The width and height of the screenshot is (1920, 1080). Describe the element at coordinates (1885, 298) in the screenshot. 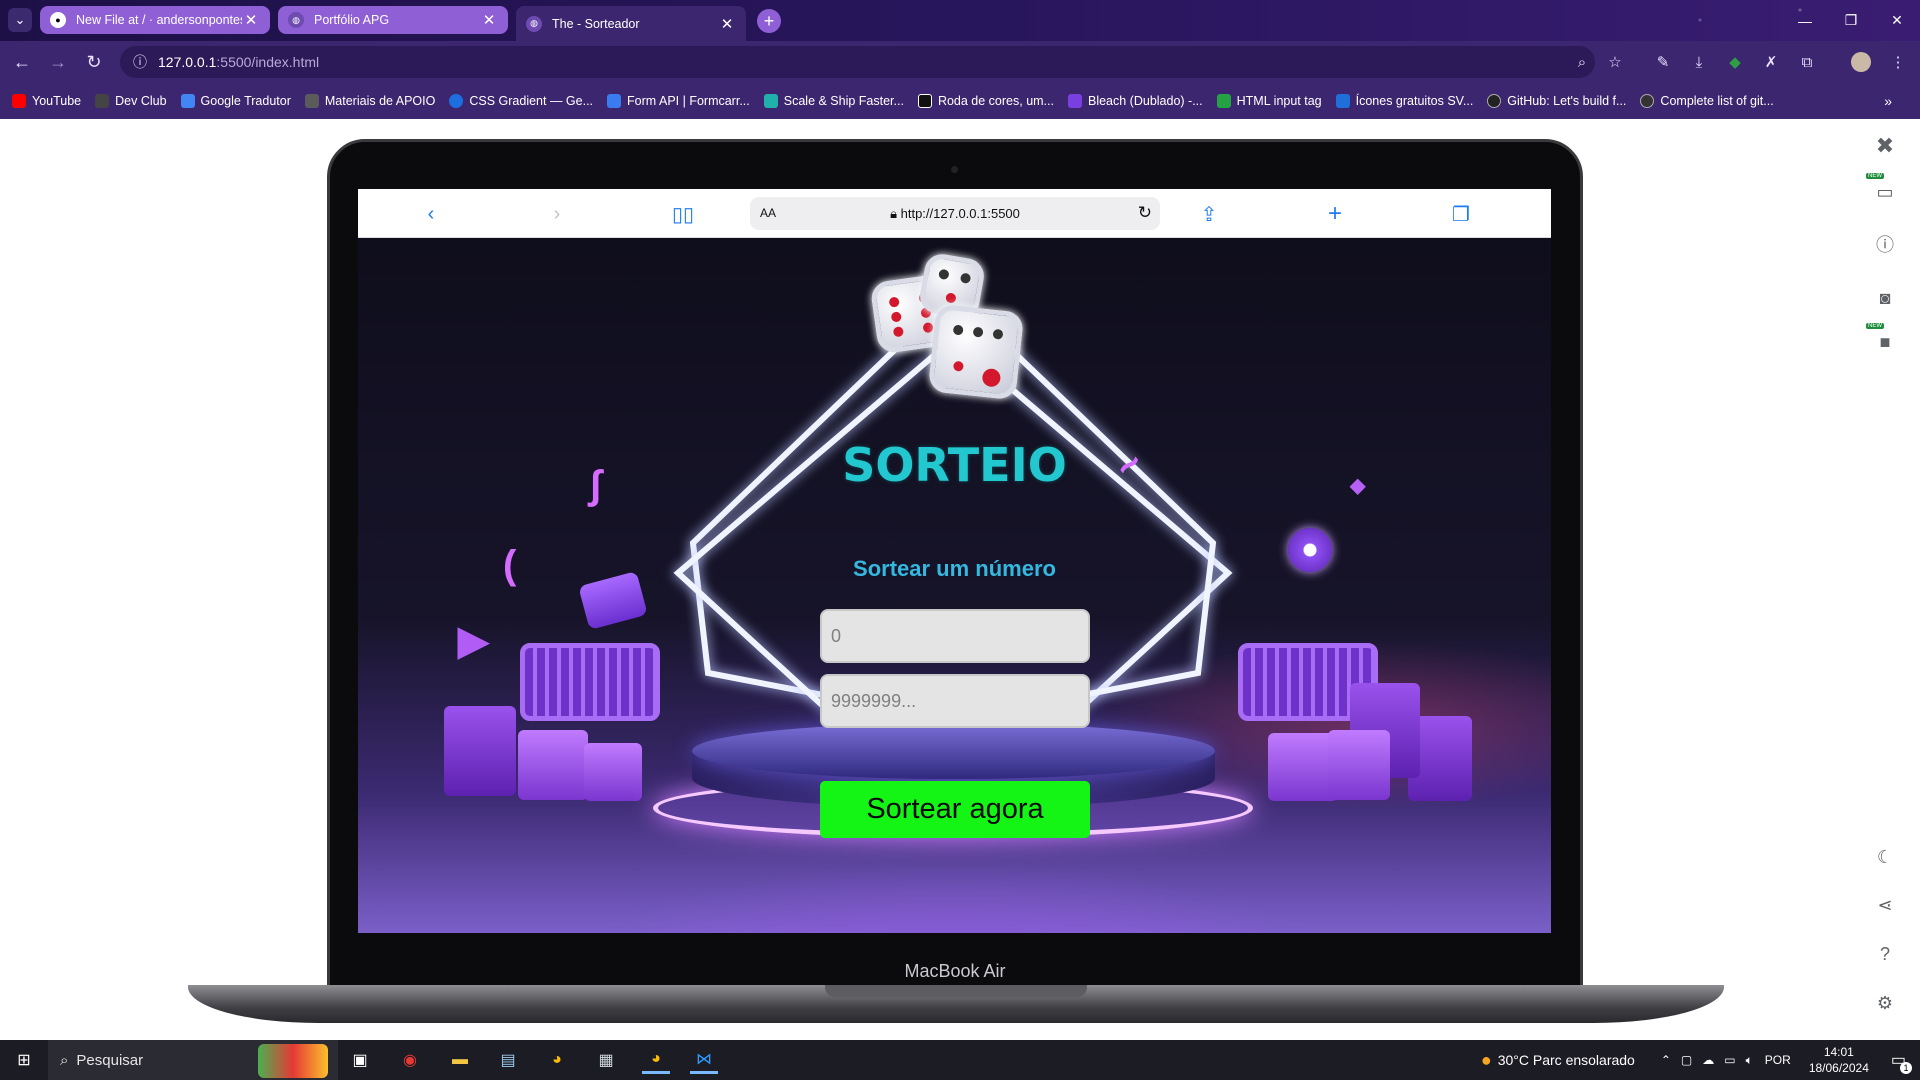

I see `camera-icon: ◙` at that location.